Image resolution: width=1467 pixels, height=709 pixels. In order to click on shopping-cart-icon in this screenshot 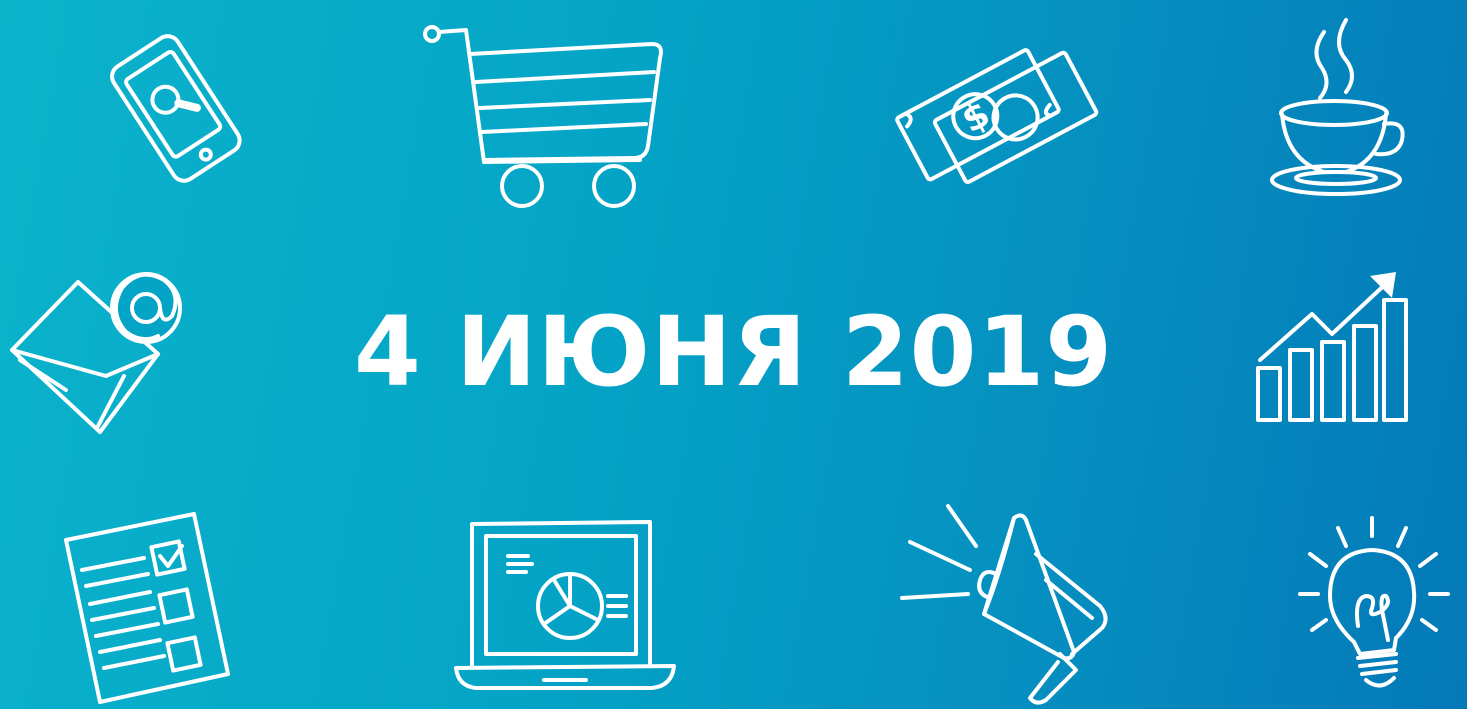, I will do `click(543, 114)`.